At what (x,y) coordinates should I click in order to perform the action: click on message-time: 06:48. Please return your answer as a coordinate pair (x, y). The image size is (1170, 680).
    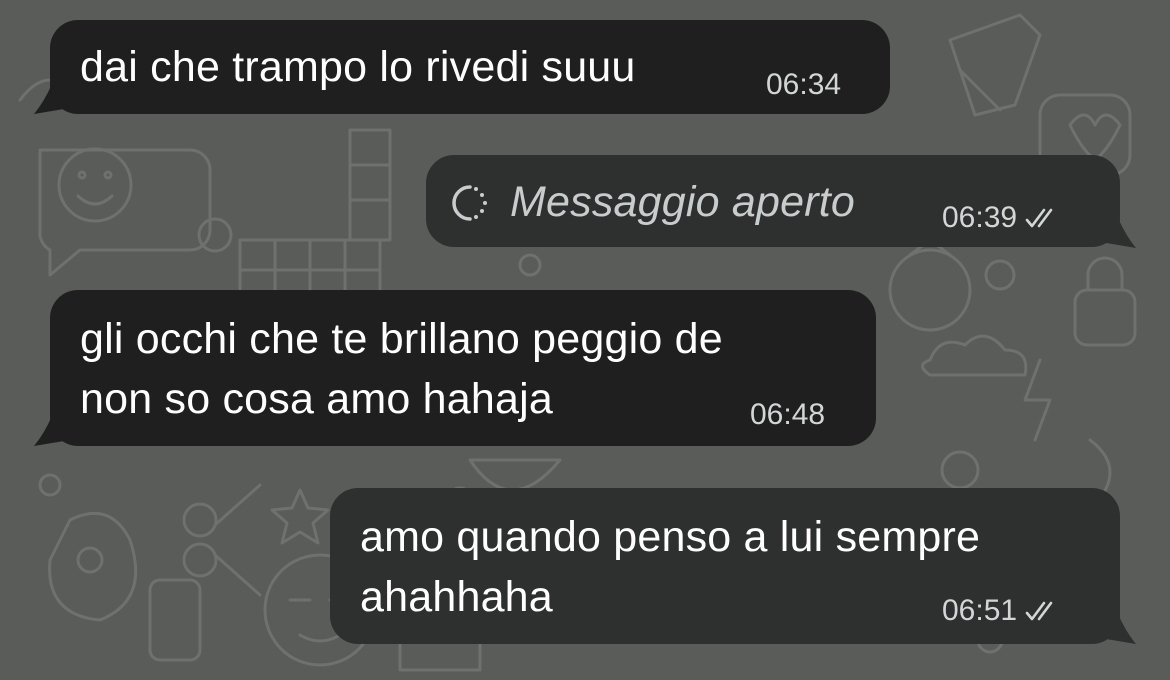
    Looking at the image, I should click on (787, 415).